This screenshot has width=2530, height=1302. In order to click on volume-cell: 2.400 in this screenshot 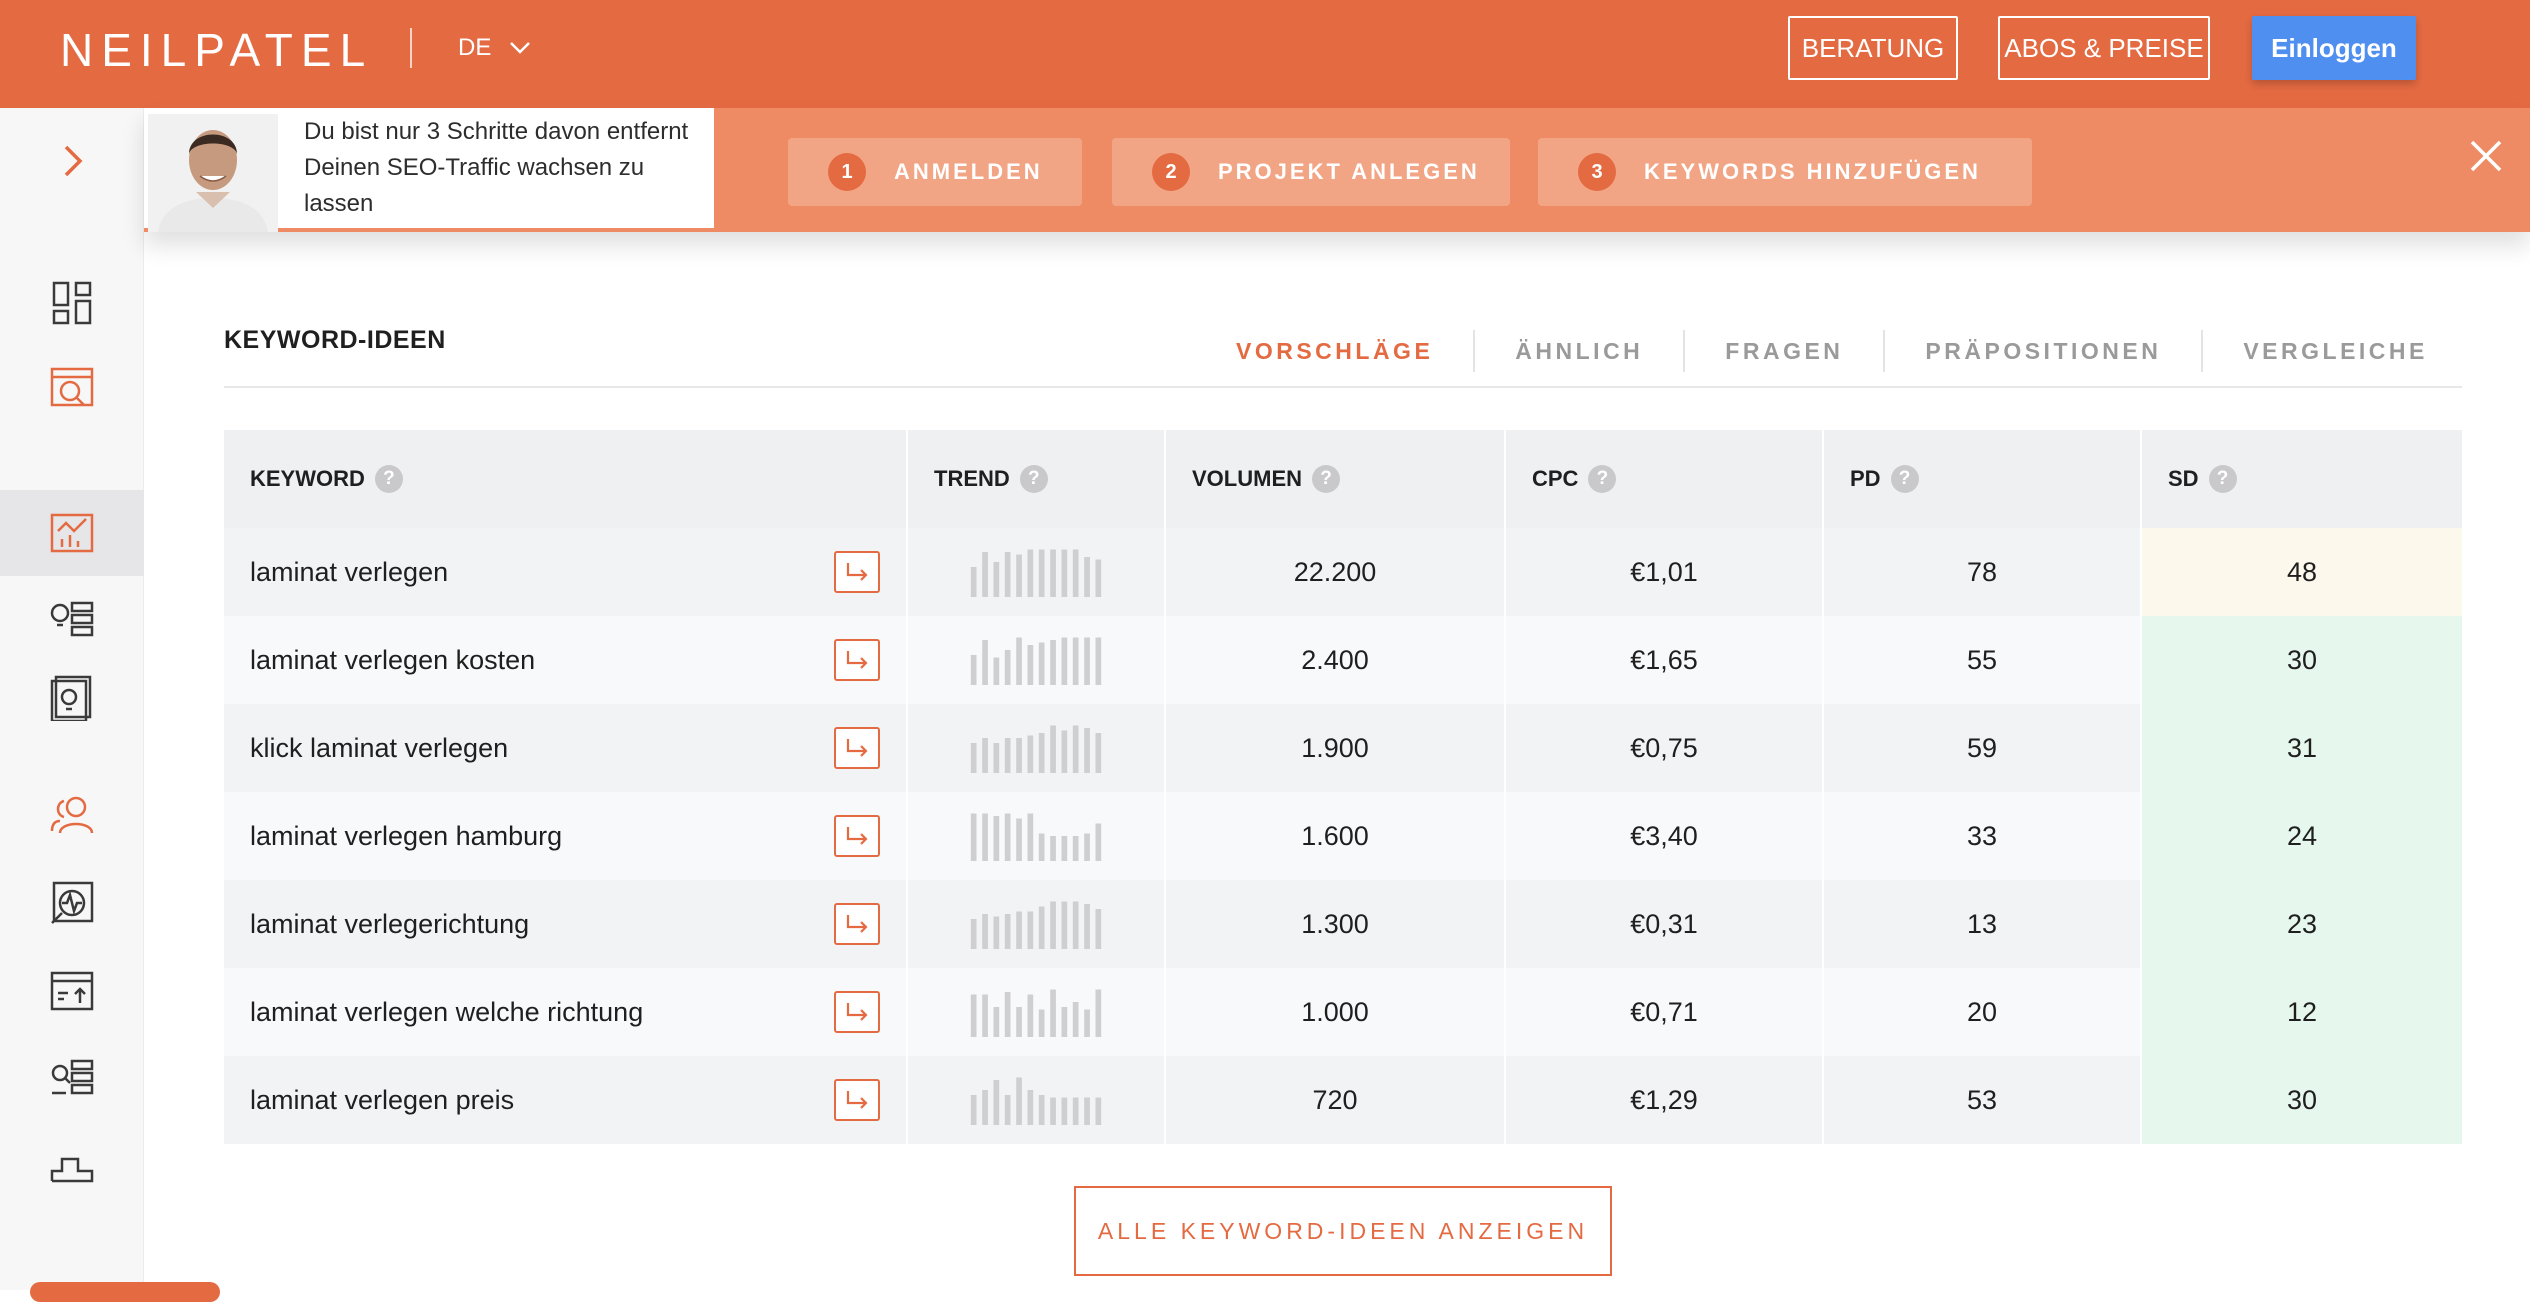, I will do `click(1336, 660)`.